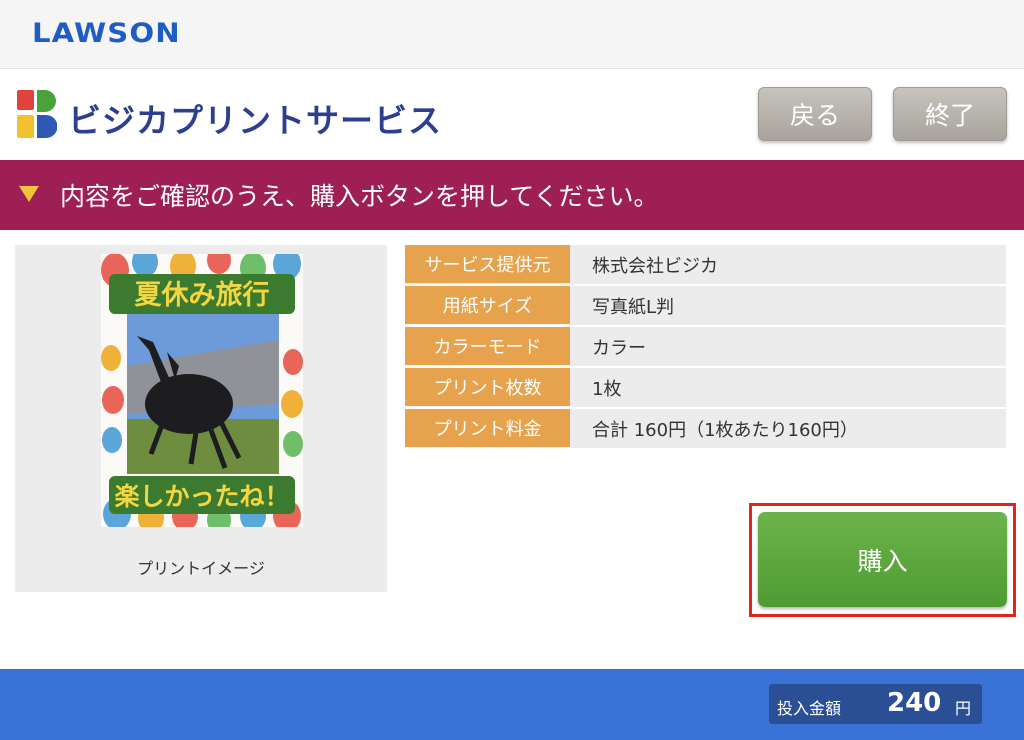 This screenshot has height=740, width=1024. Describe the element at coordinates (359, 196) in the screenshot. I see `instruction-text: 内容をご確認のうえ、購入ボタンを押してください。` at that location.